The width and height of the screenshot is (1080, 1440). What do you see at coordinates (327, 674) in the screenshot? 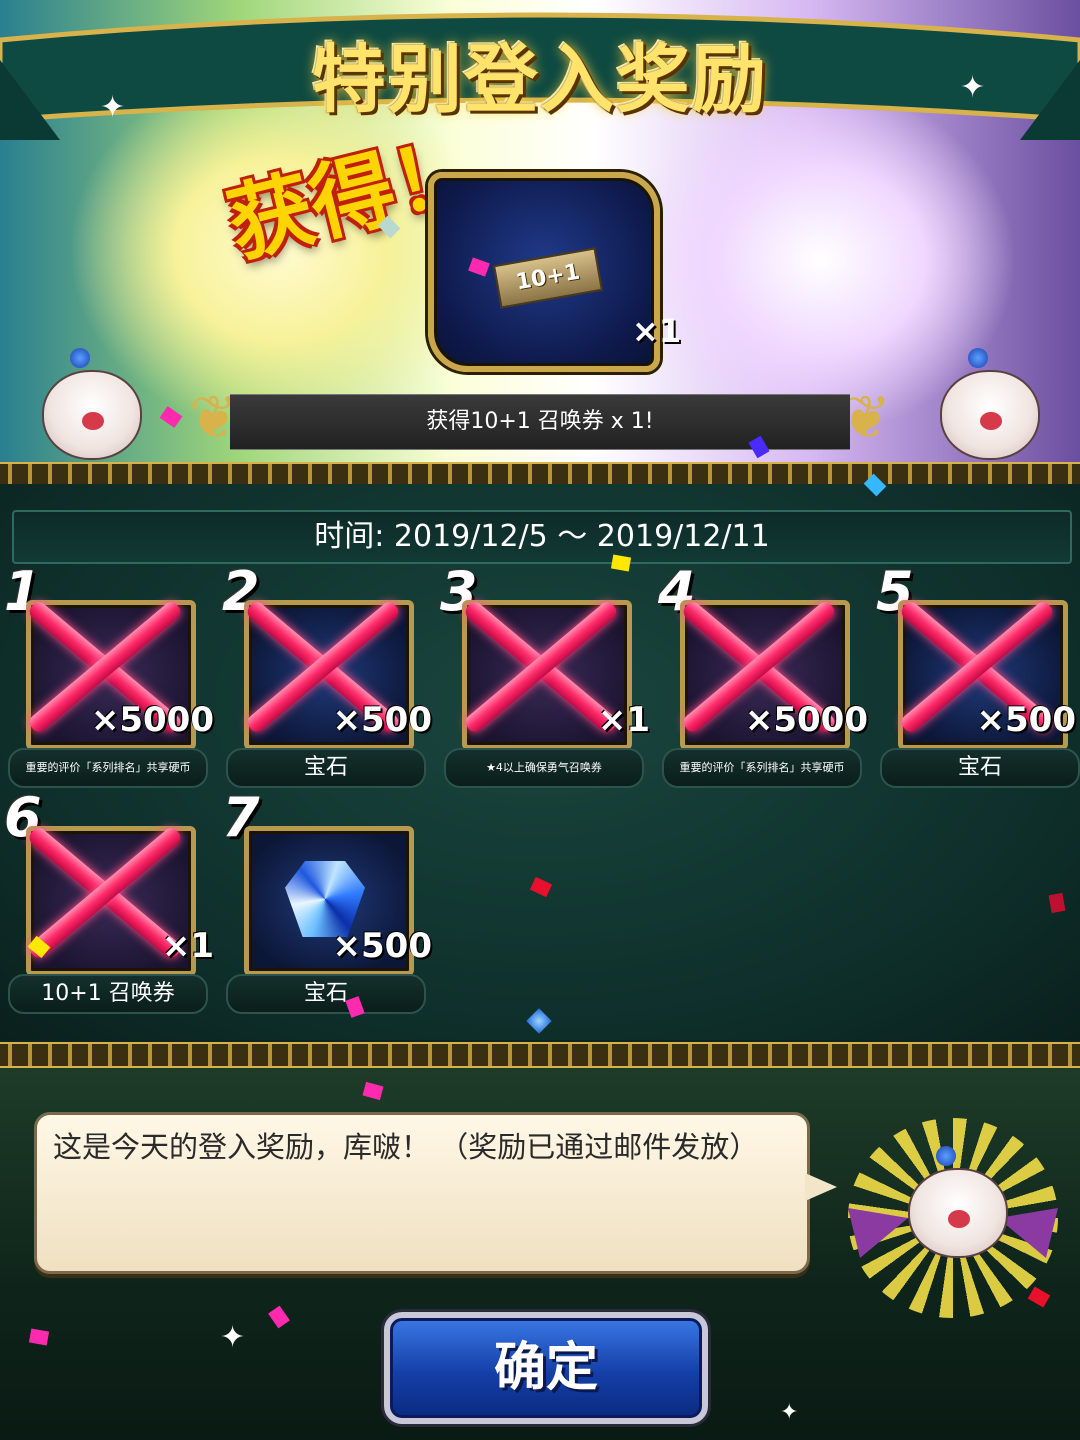
I see `day-card-2: 2 ×500 宝石` at bounding box center [327, 674].